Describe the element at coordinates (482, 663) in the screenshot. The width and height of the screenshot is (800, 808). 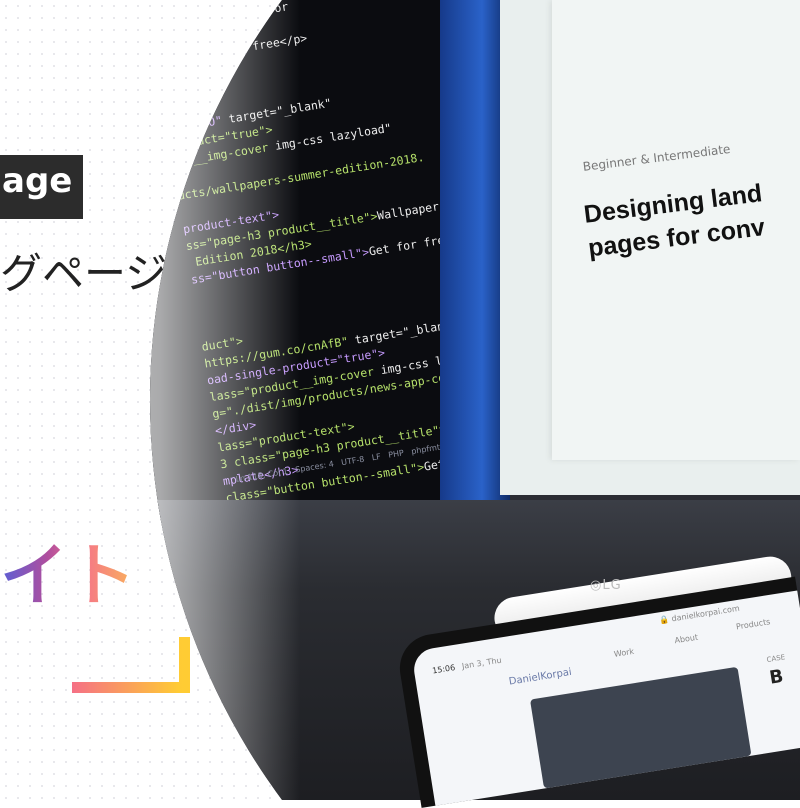
I see `tablet-date: Jan 3, Thu` at that location.